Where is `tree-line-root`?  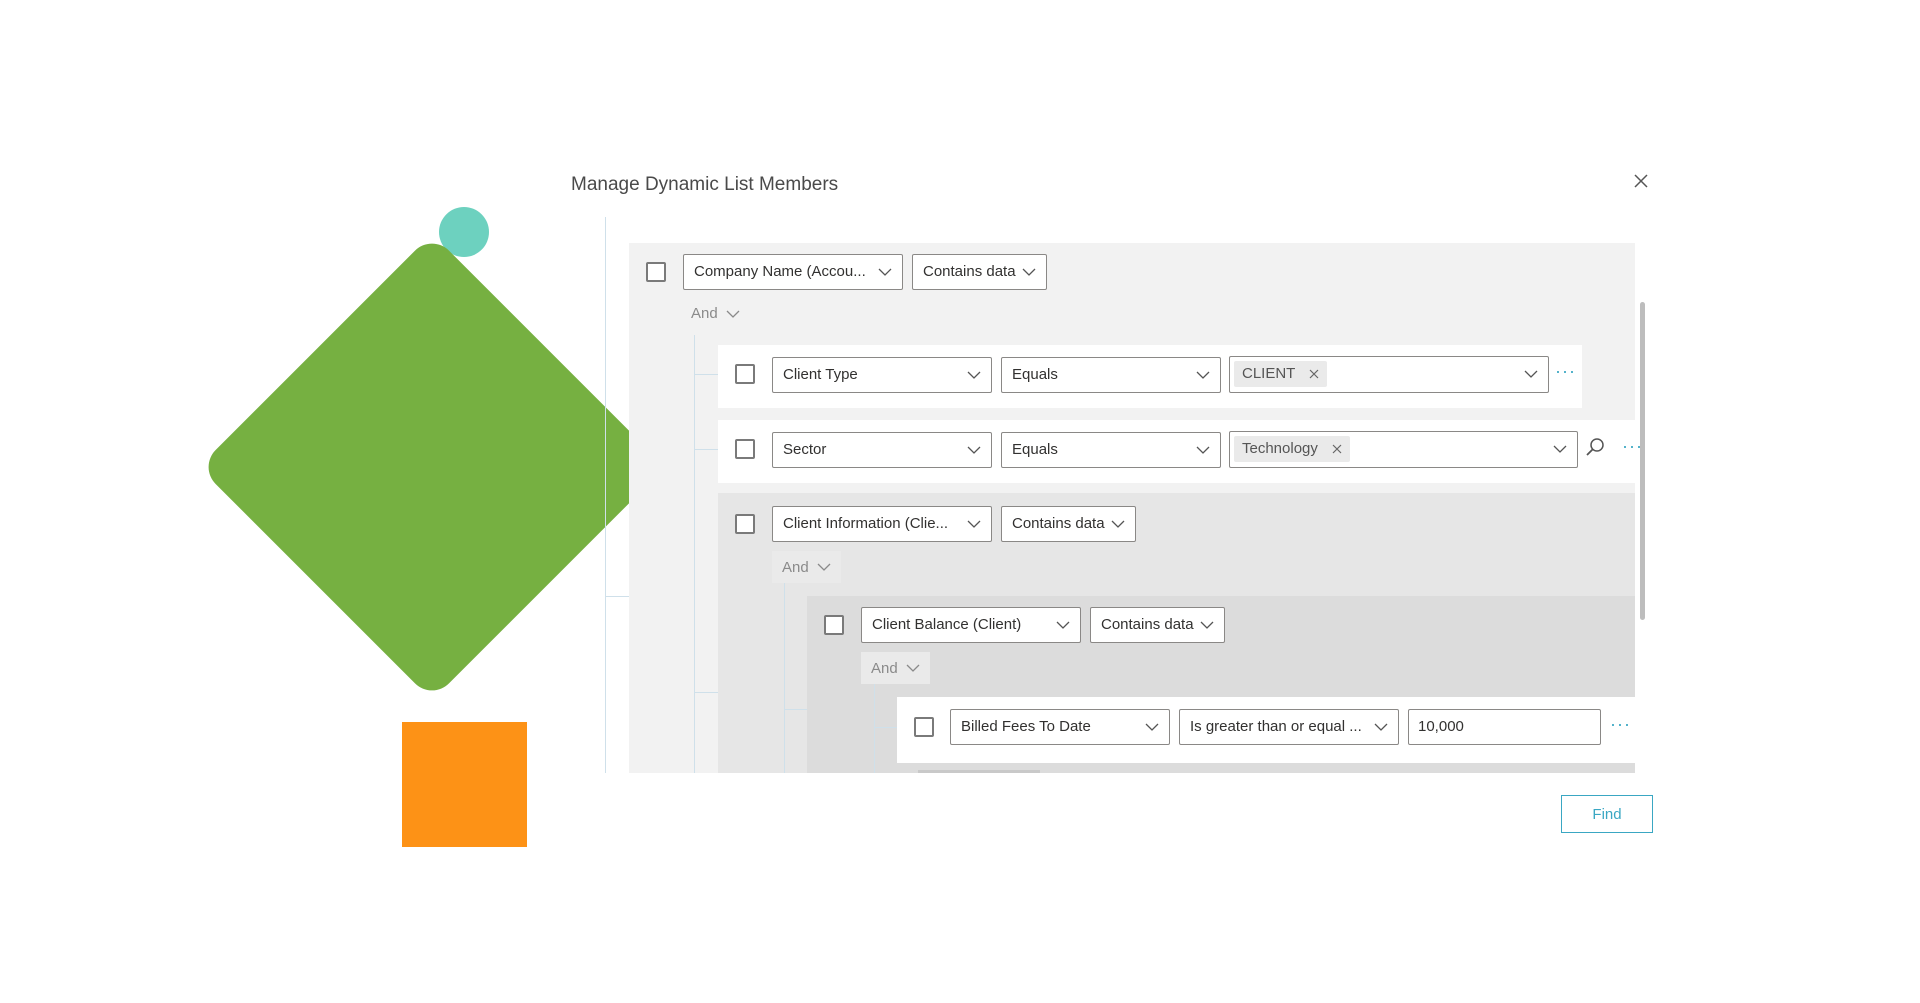
tree-line-root is located at coordinates (605, 495).